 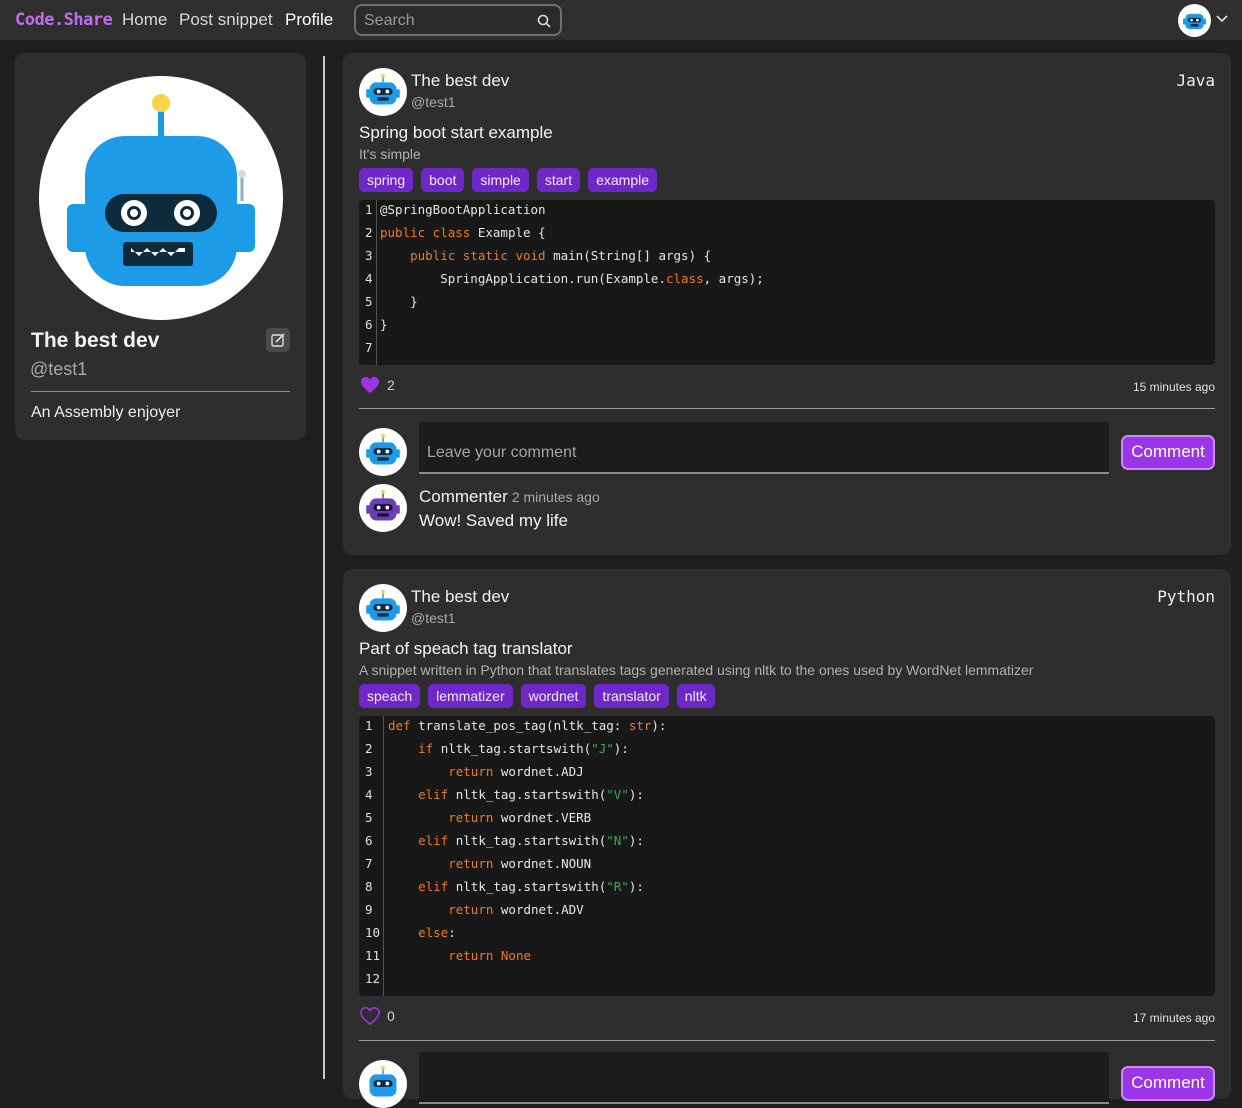 I want to click on heart-icon, so click(x=370, y=385).